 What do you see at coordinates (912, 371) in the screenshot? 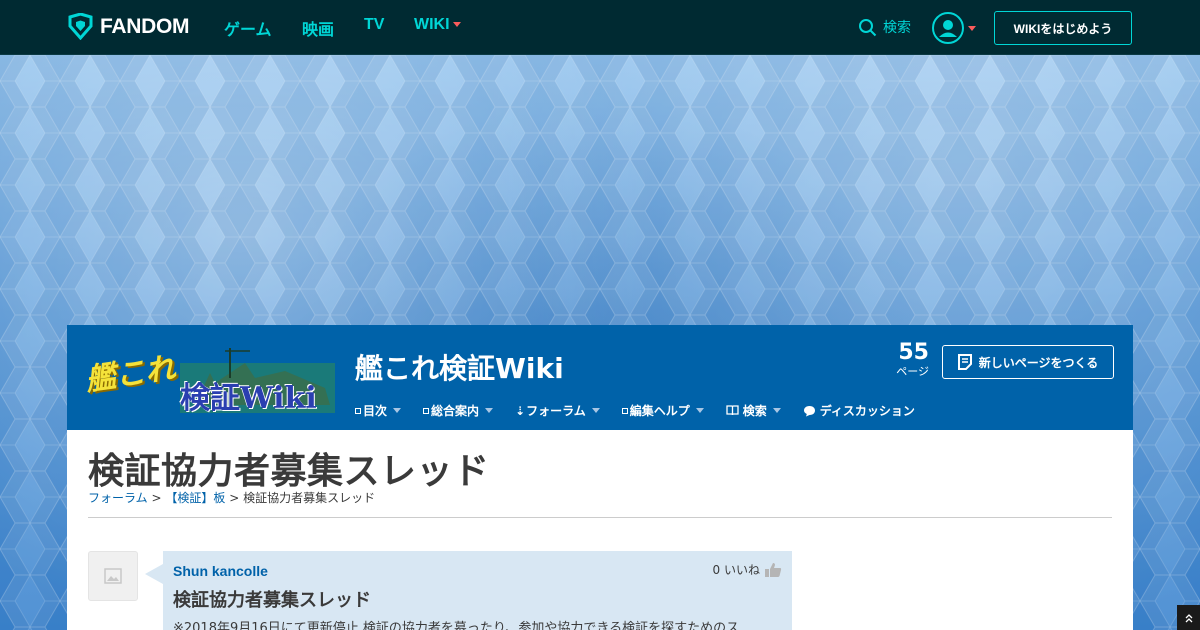
I see `page-count-label: ページ` at bounding box center [912, 371].